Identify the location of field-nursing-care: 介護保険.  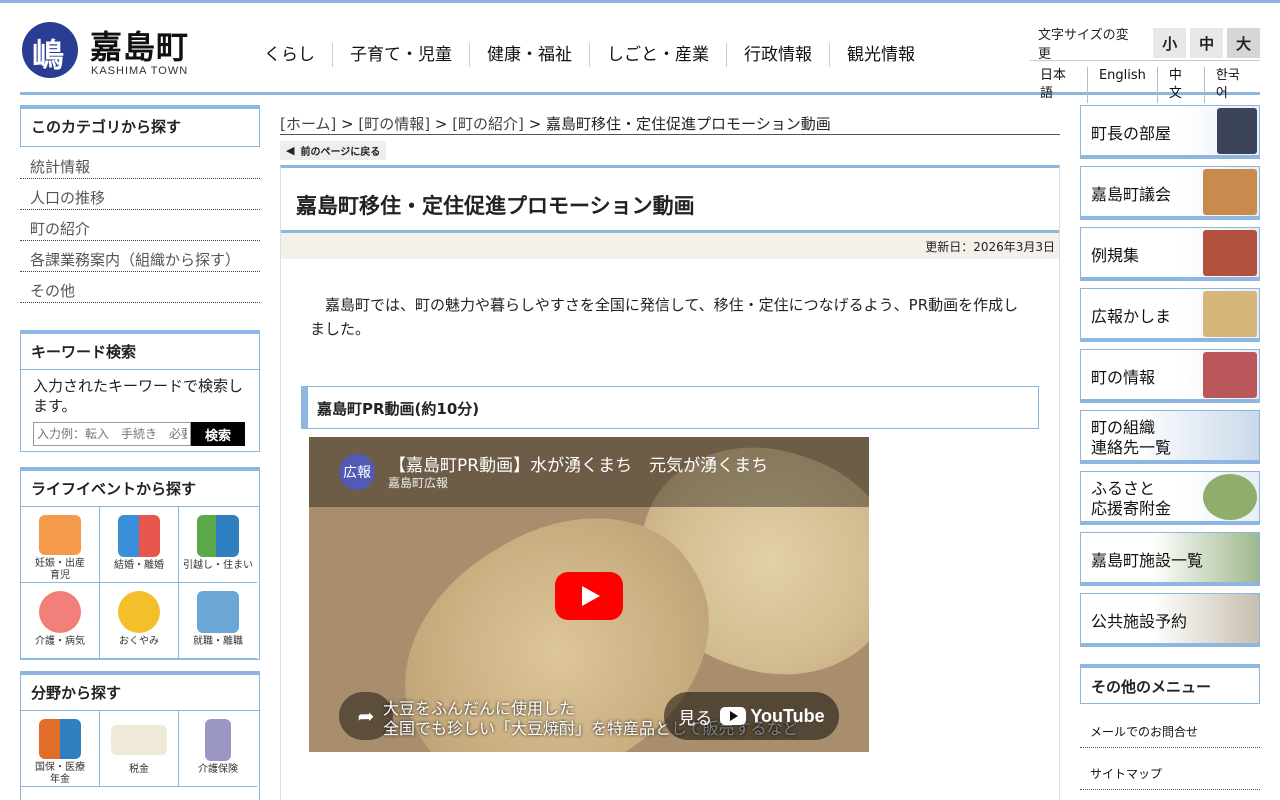
(218, 749).